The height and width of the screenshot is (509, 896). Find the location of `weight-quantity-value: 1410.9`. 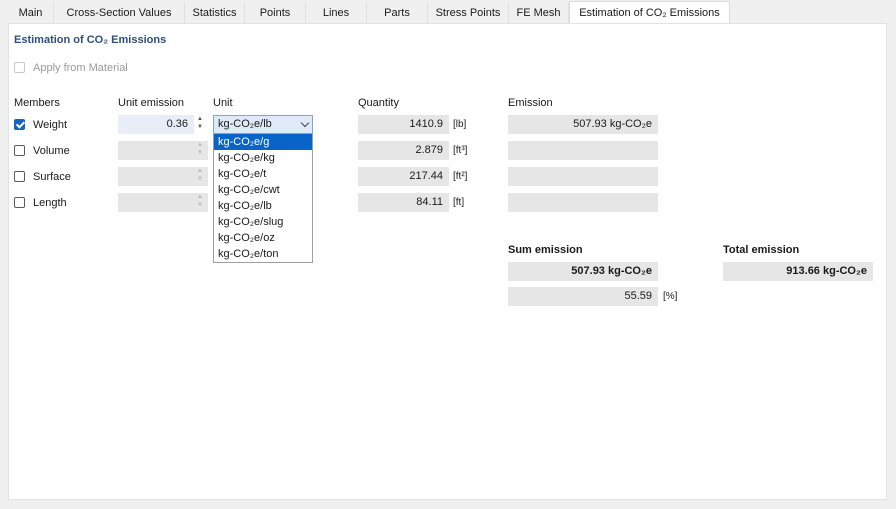

weight-quantity-value: 1410.9 is located at coordinates (403, 124).